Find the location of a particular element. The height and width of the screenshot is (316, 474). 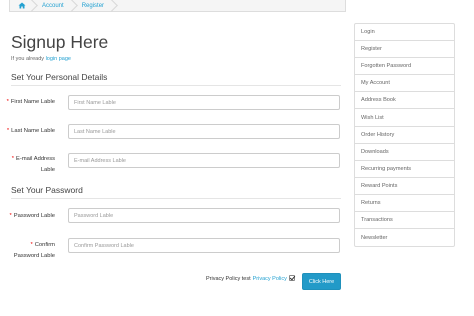

first-name-input is located at coordinates (204, 102).